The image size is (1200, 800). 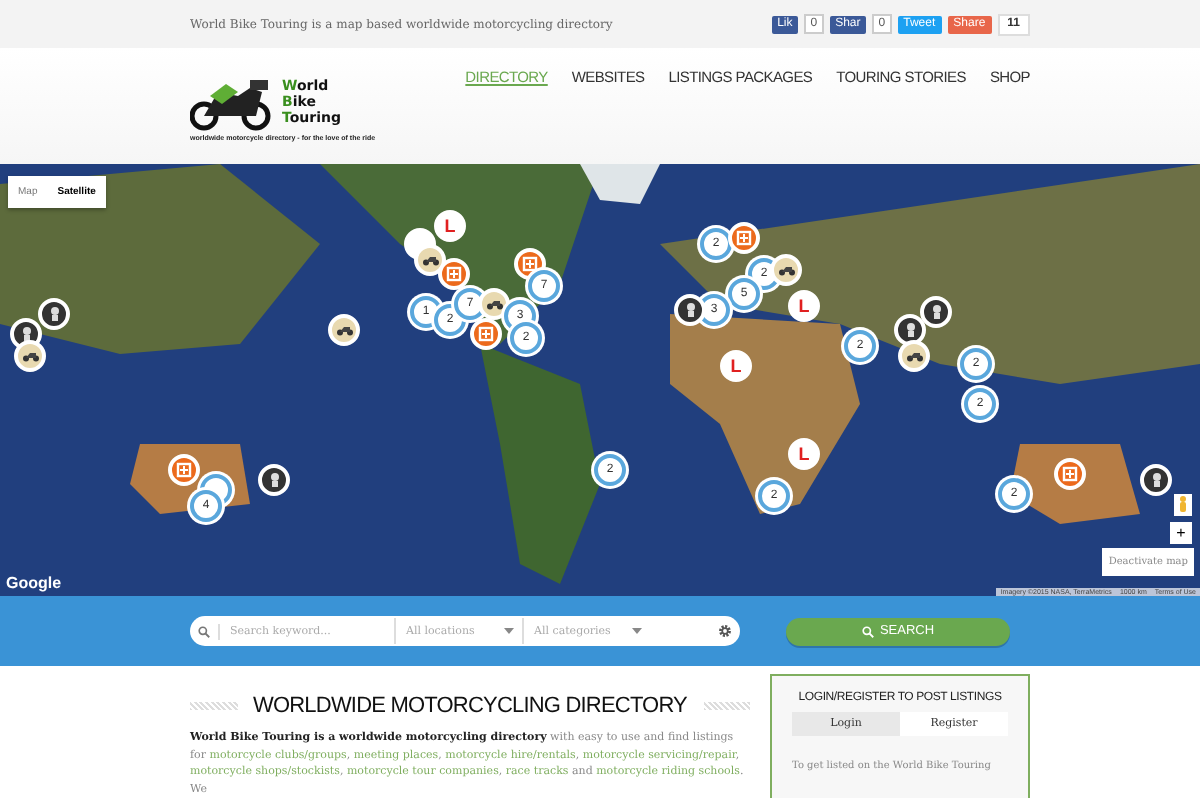 What do you see at coordinates (725, 631) in the screenshot?
I see `settings-icon` at bounding box center [725, 631].